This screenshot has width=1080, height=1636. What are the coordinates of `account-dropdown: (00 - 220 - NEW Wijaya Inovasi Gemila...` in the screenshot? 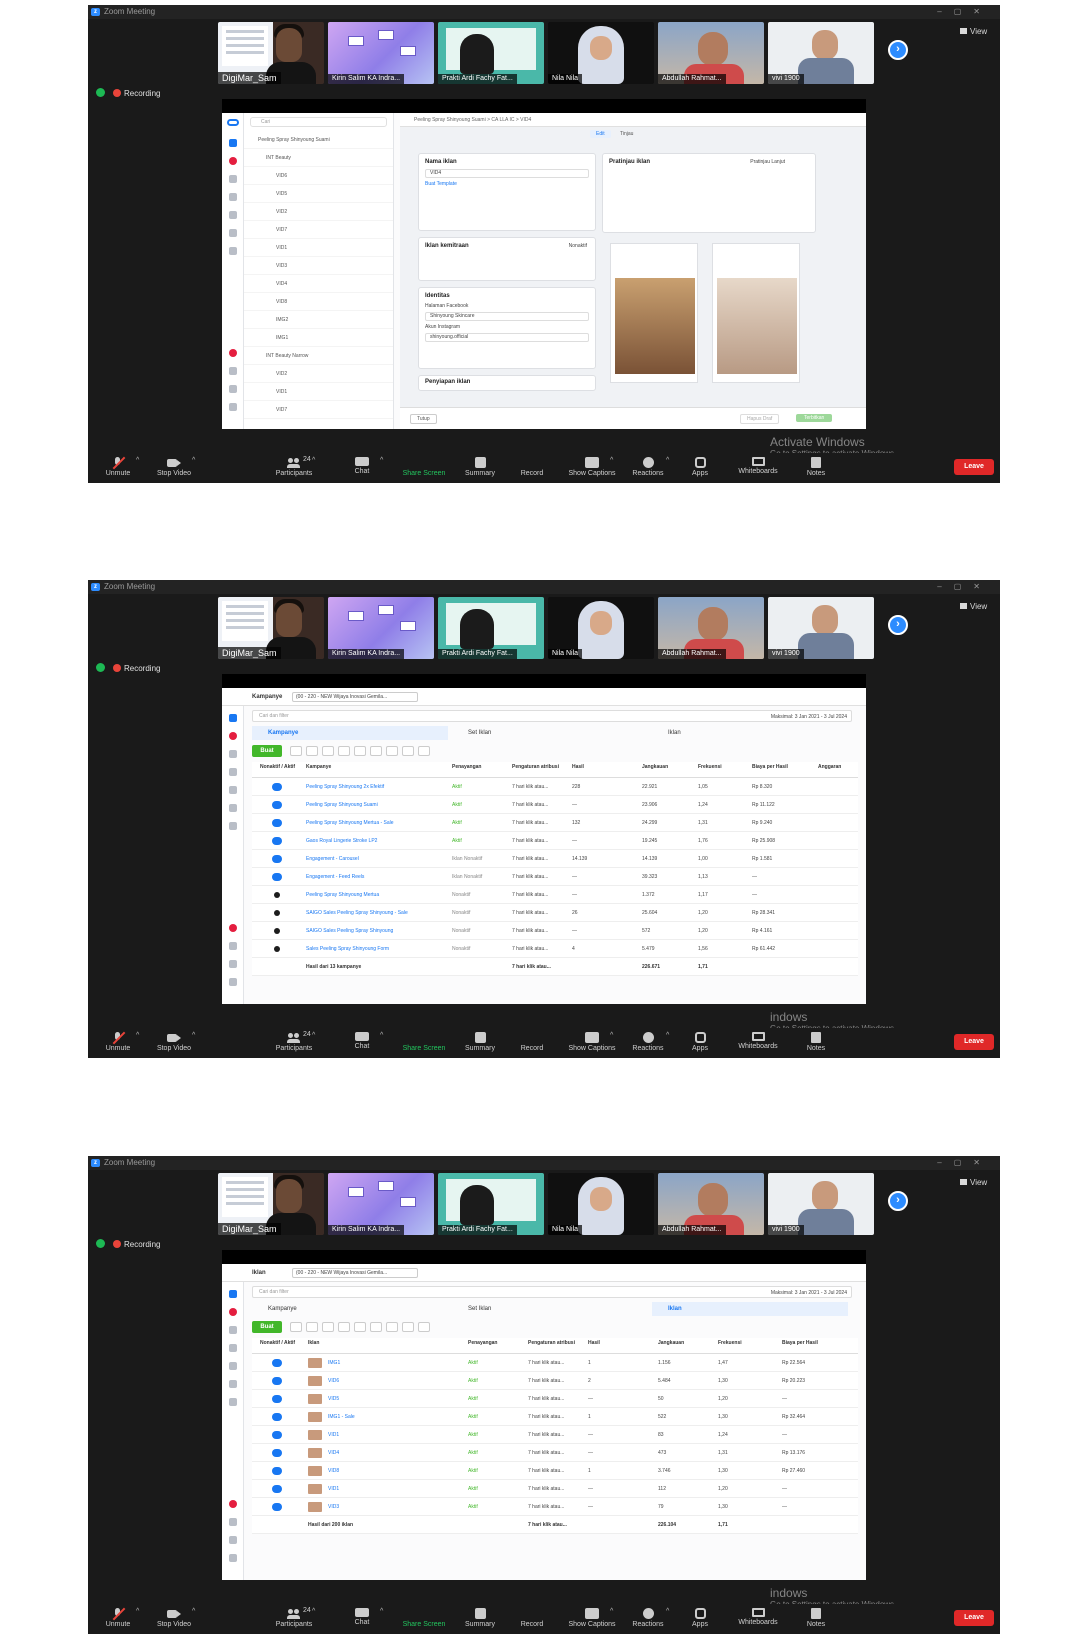 It's located at (355, 697).